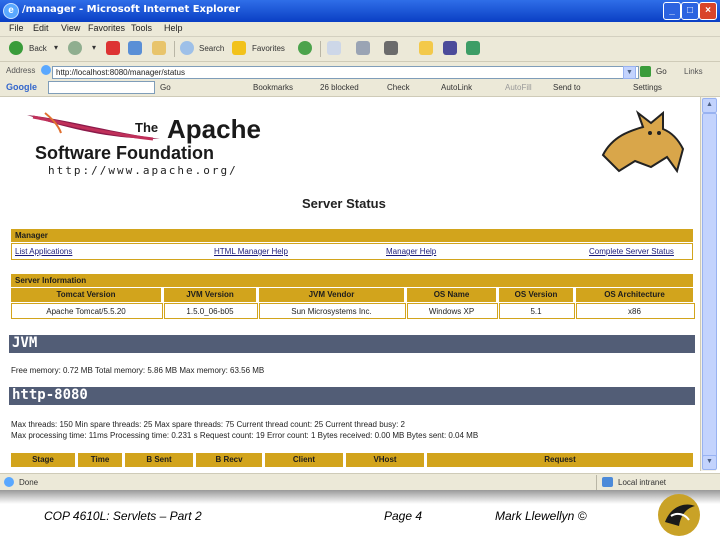 The height and width of the screenshot is (540, 720). What do you see at coordinates (403, 516) in the screenshot?
I see `page-number: Page 4` at bounding box center [403, 516].